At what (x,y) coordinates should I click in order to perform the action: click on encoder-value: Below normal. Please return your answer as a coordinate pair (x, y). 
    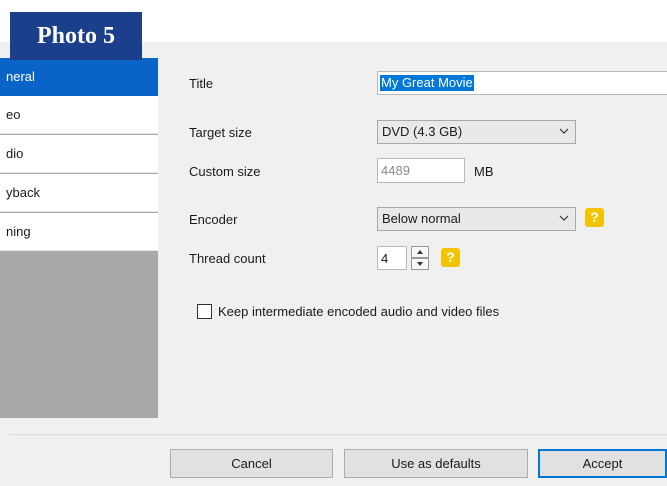
    Looking at the image, I should click on (421, 218).